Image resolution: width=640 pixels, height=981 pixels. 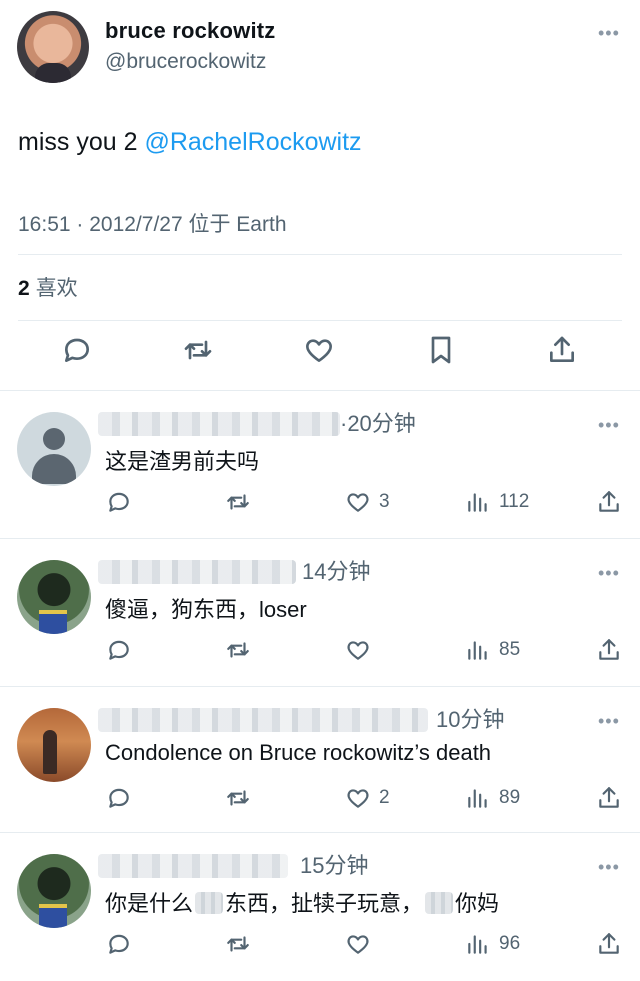 I want to click on views-button: 96, so click(x=492, y=944).